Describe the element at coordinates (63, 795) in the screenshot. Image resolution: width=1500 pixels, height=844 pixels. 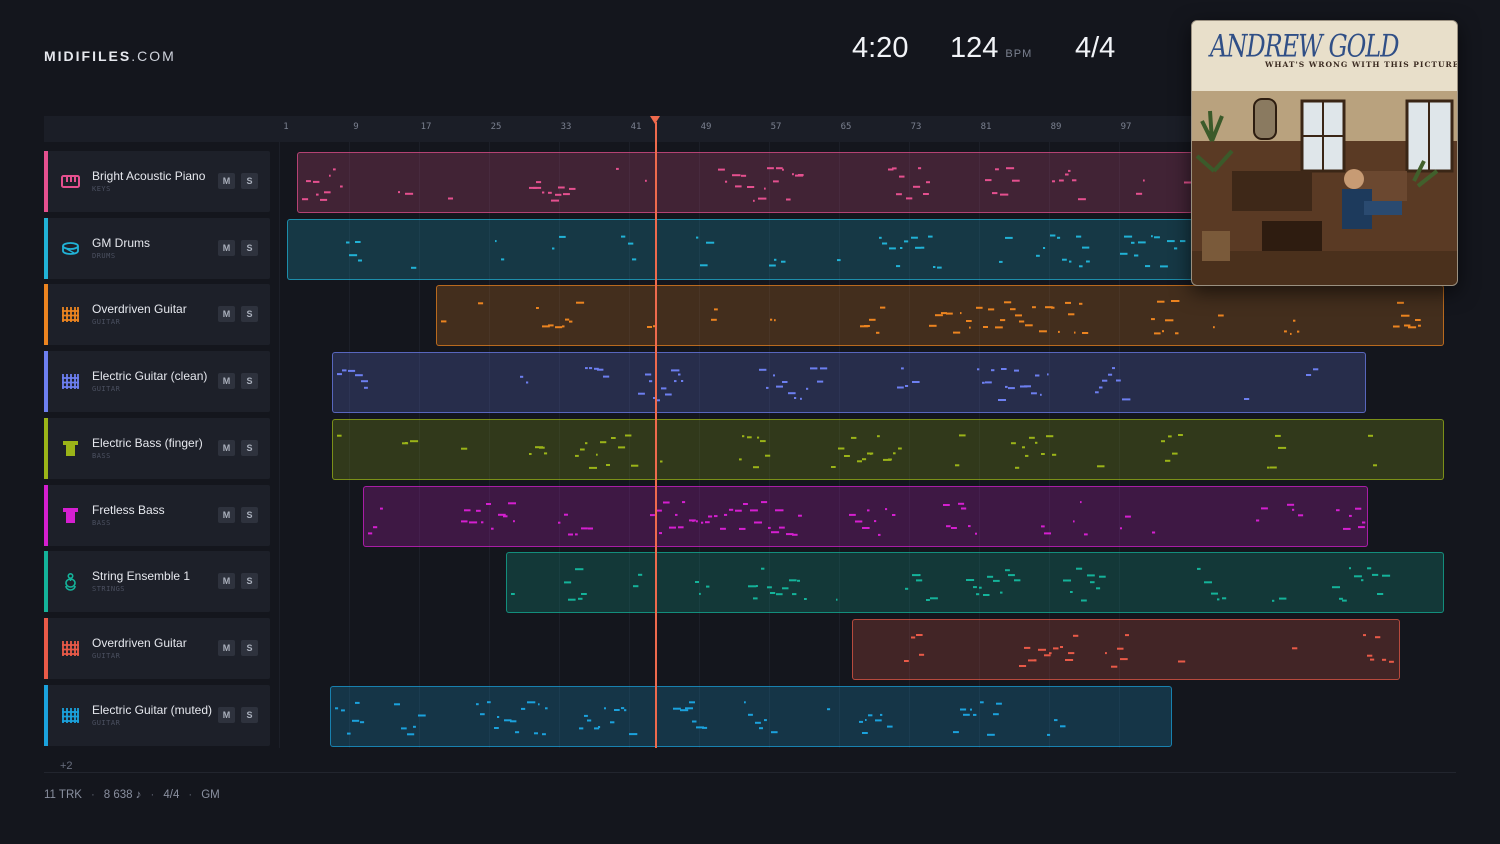
I see `track-count: 11 TRK` at that location.